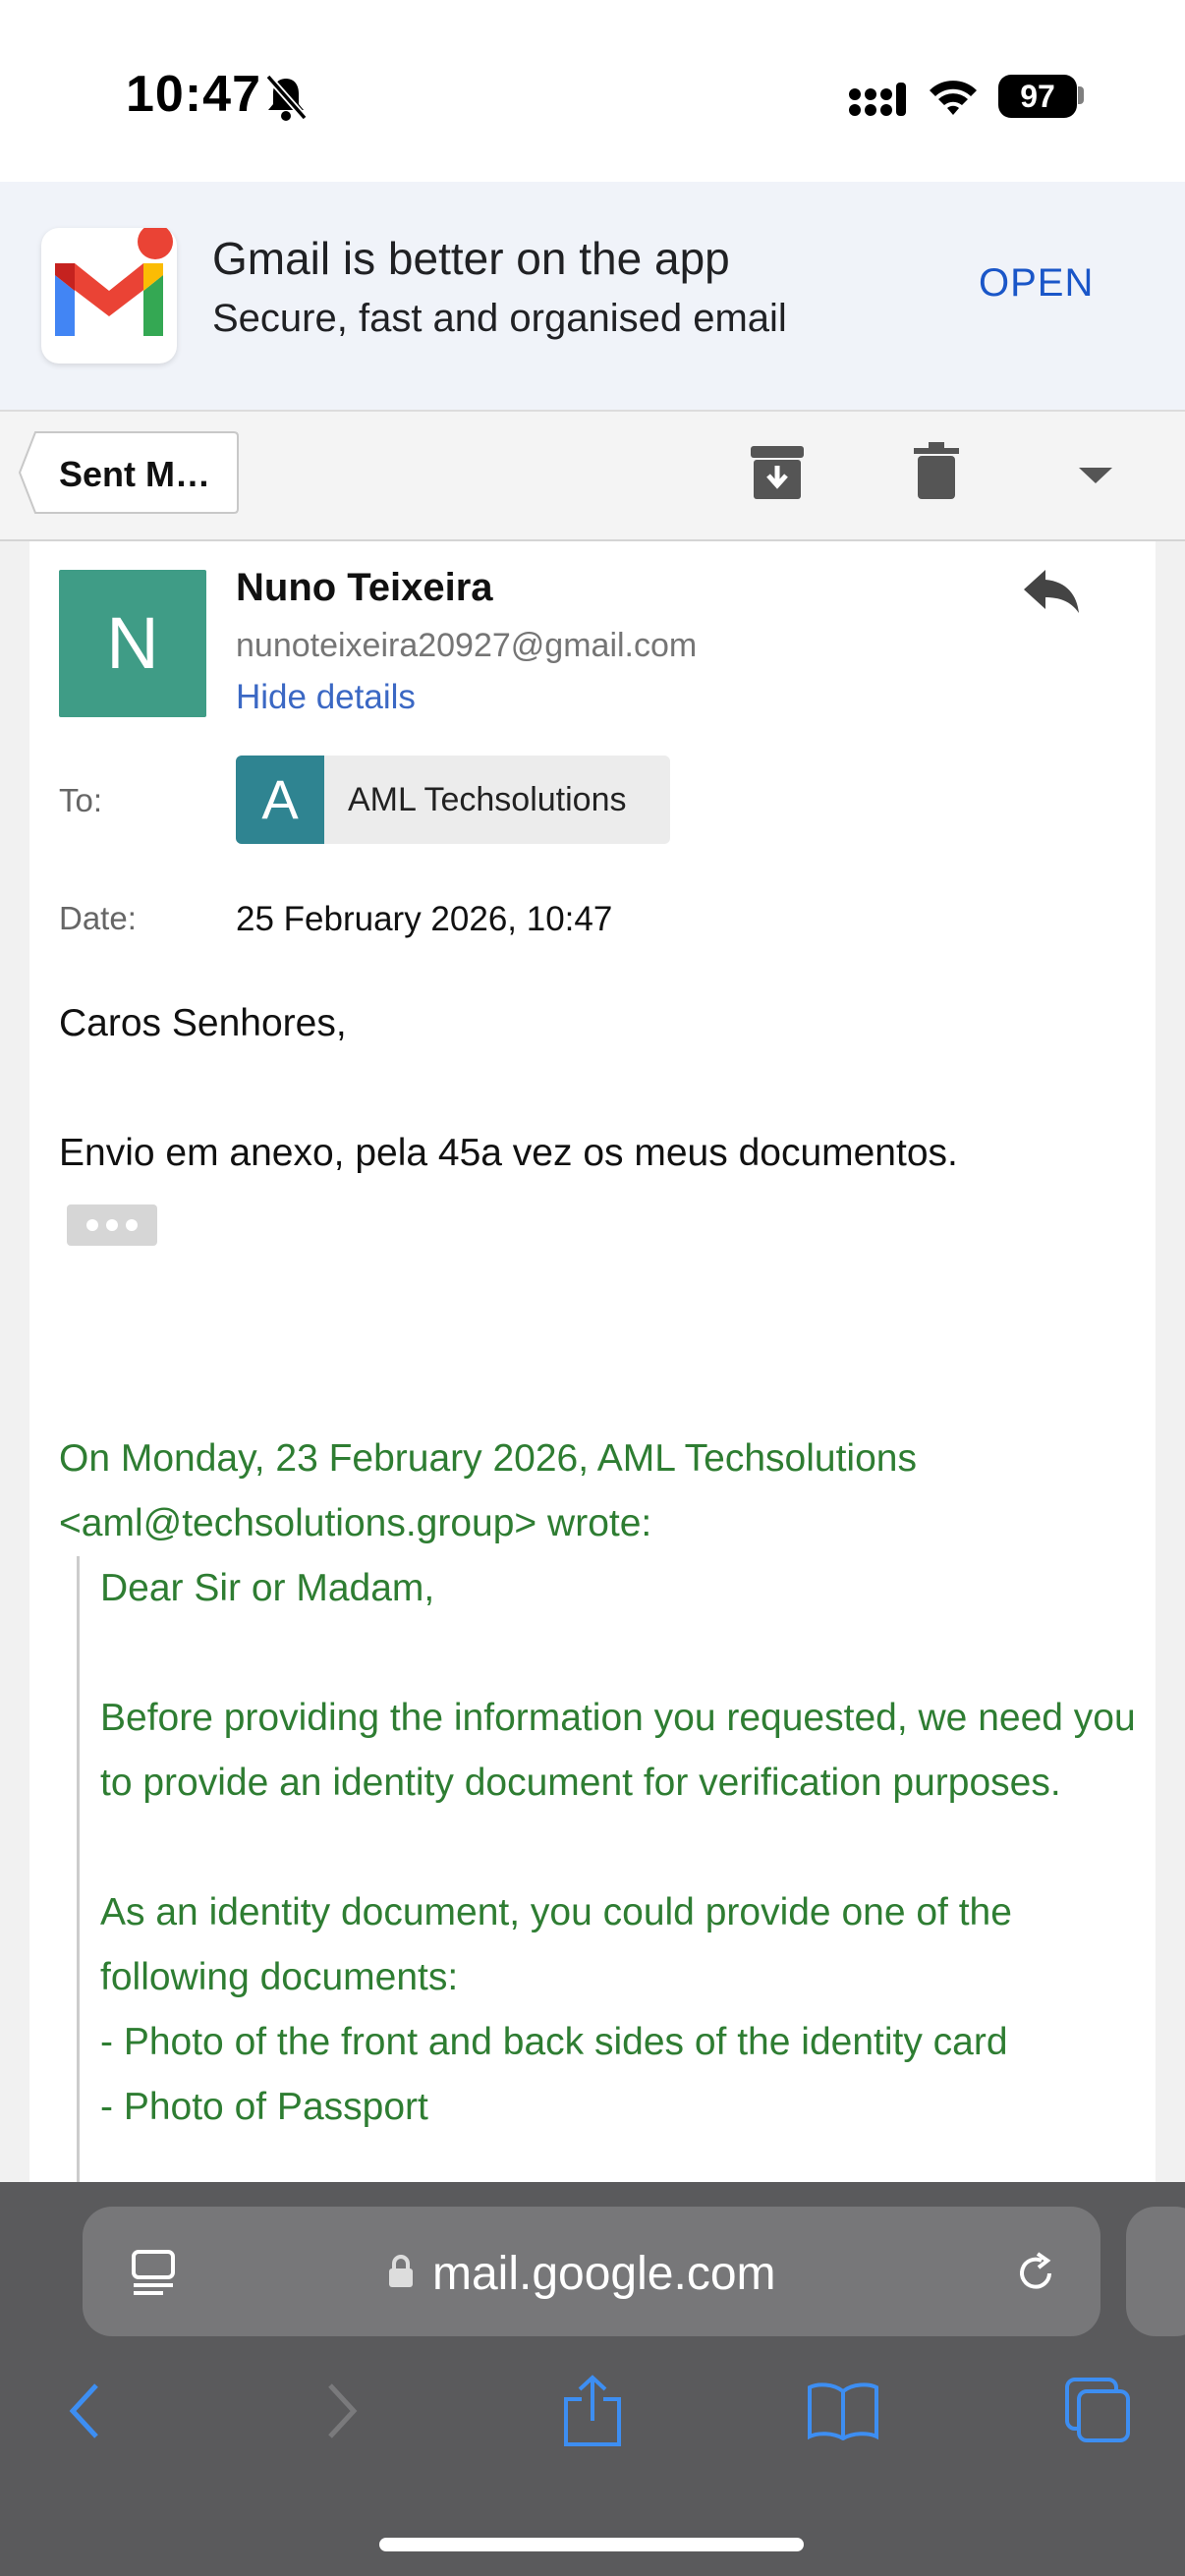 Image resolution: width=1185 pixels, height=2576 pixels. What do you see at coordinates (78, 1870) in the screenshot?
I see `quote-border` at bounding box center [78, 1870].